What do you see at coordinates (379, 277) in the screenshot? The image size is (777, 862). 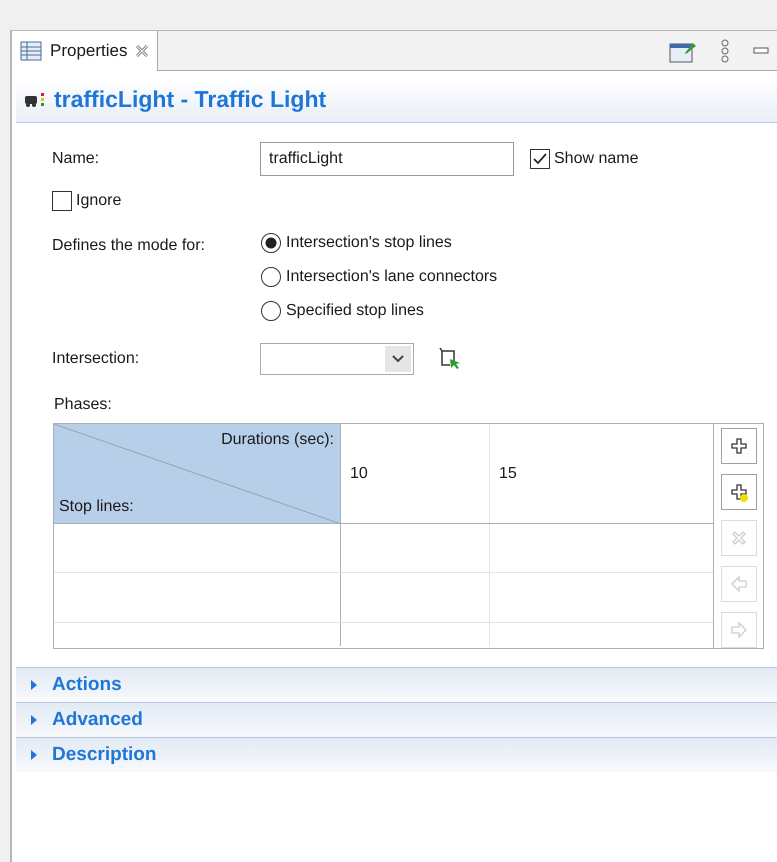 I see `radio-option: Intersection's lane connectors` at bounding box center [379, 277].